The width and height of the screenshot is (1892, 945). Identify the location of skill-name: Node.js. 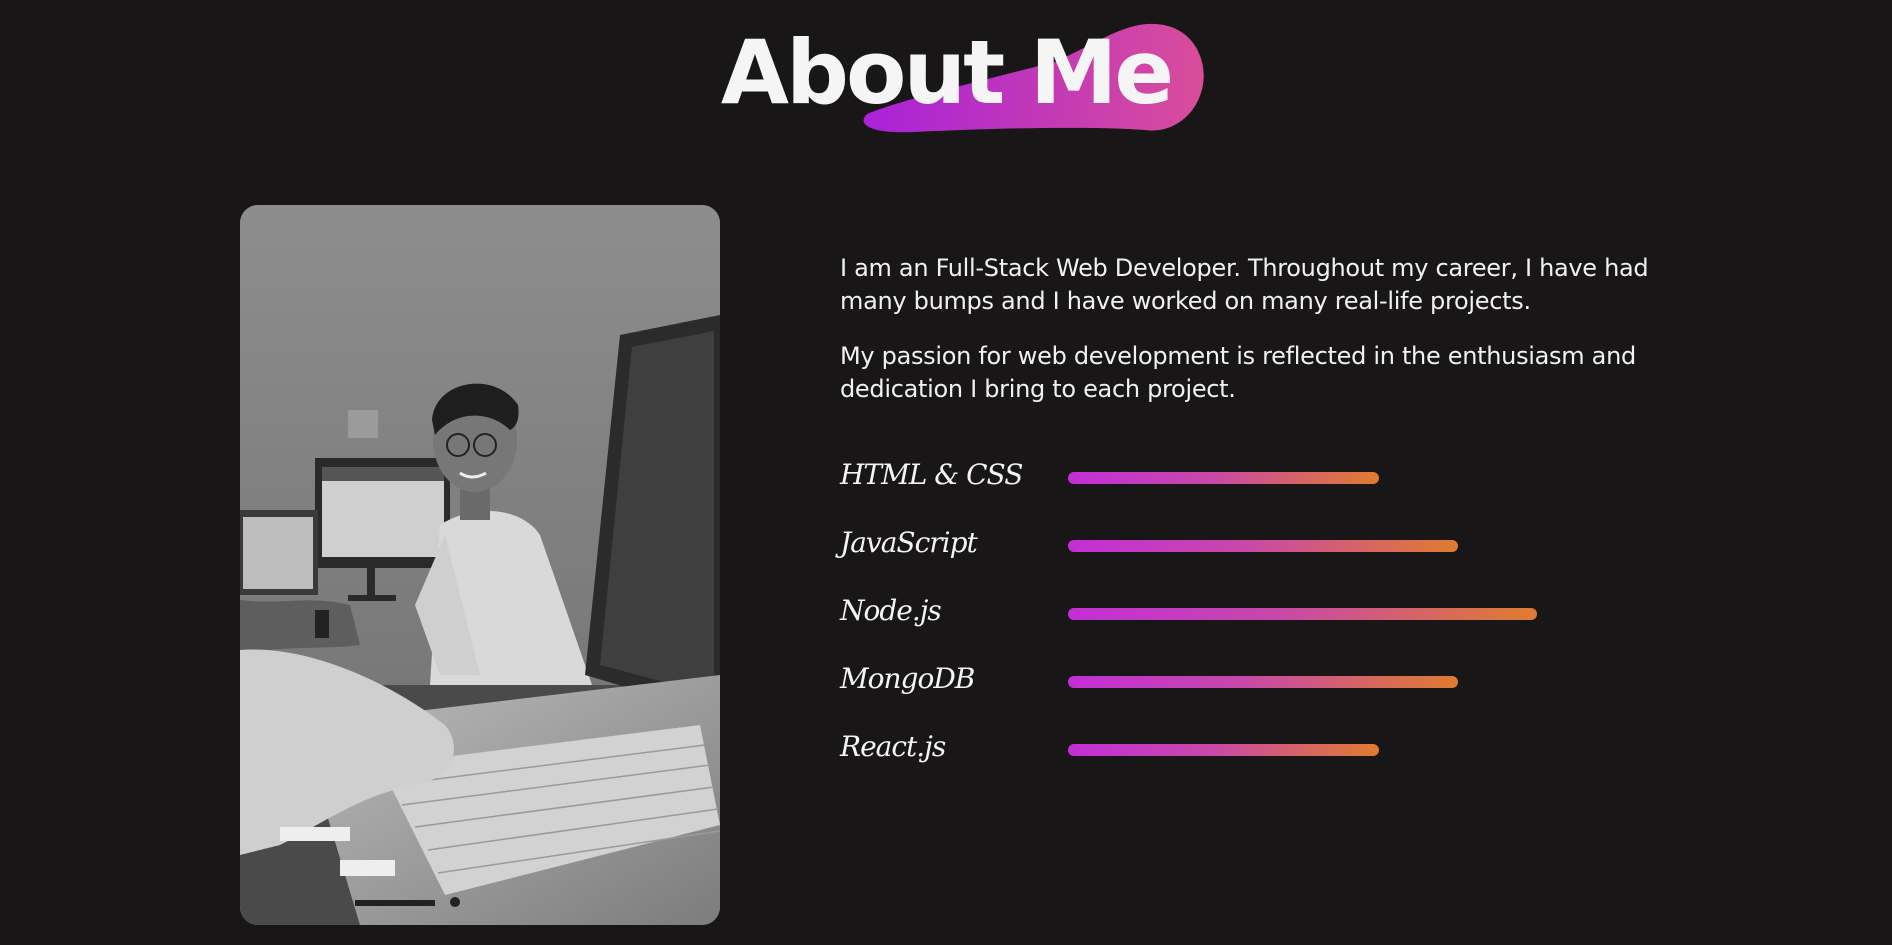
(891, 610).